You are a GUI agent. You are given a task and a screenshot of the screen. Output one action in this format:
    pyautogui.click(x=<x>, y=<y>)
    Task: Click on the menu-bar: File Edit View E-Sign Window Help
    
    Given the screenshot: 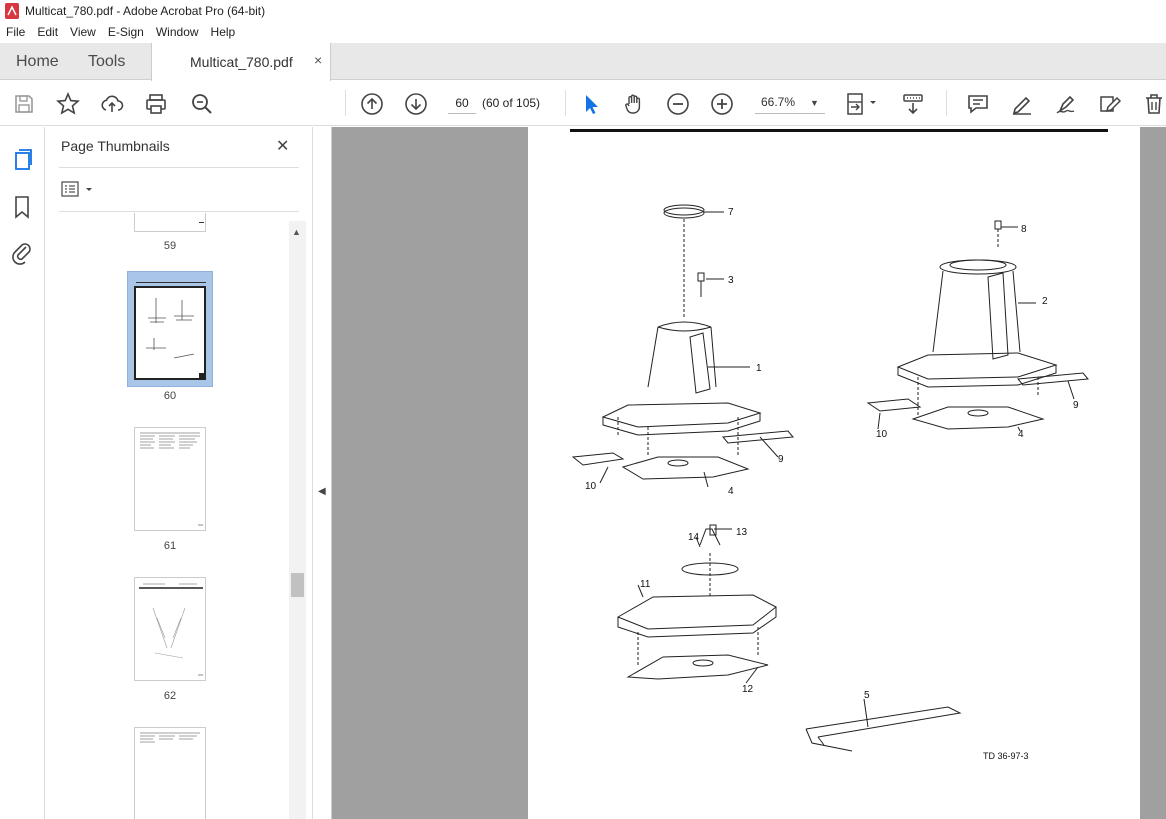 What is the action you would take?
    pyautogui.click(x=583, y=32)
    